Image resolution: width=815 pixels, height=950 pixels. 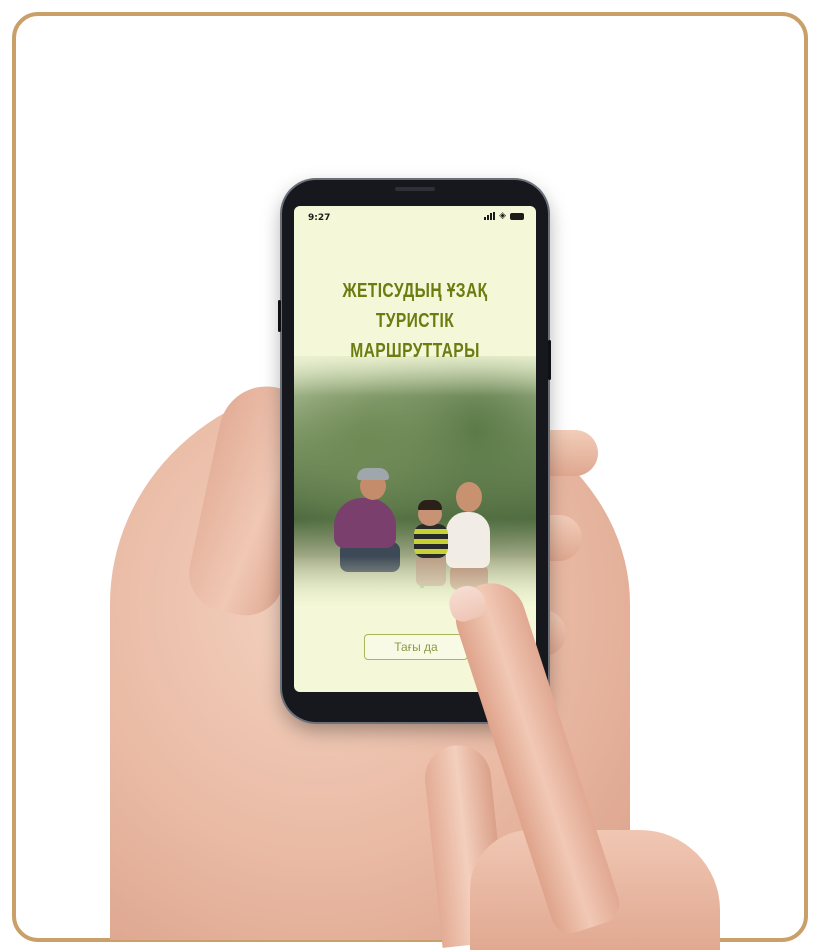 What do you see at coordinates (430, 505) in the screenshot?
I see `photo-child-hair` at bounding box center [430, 505].